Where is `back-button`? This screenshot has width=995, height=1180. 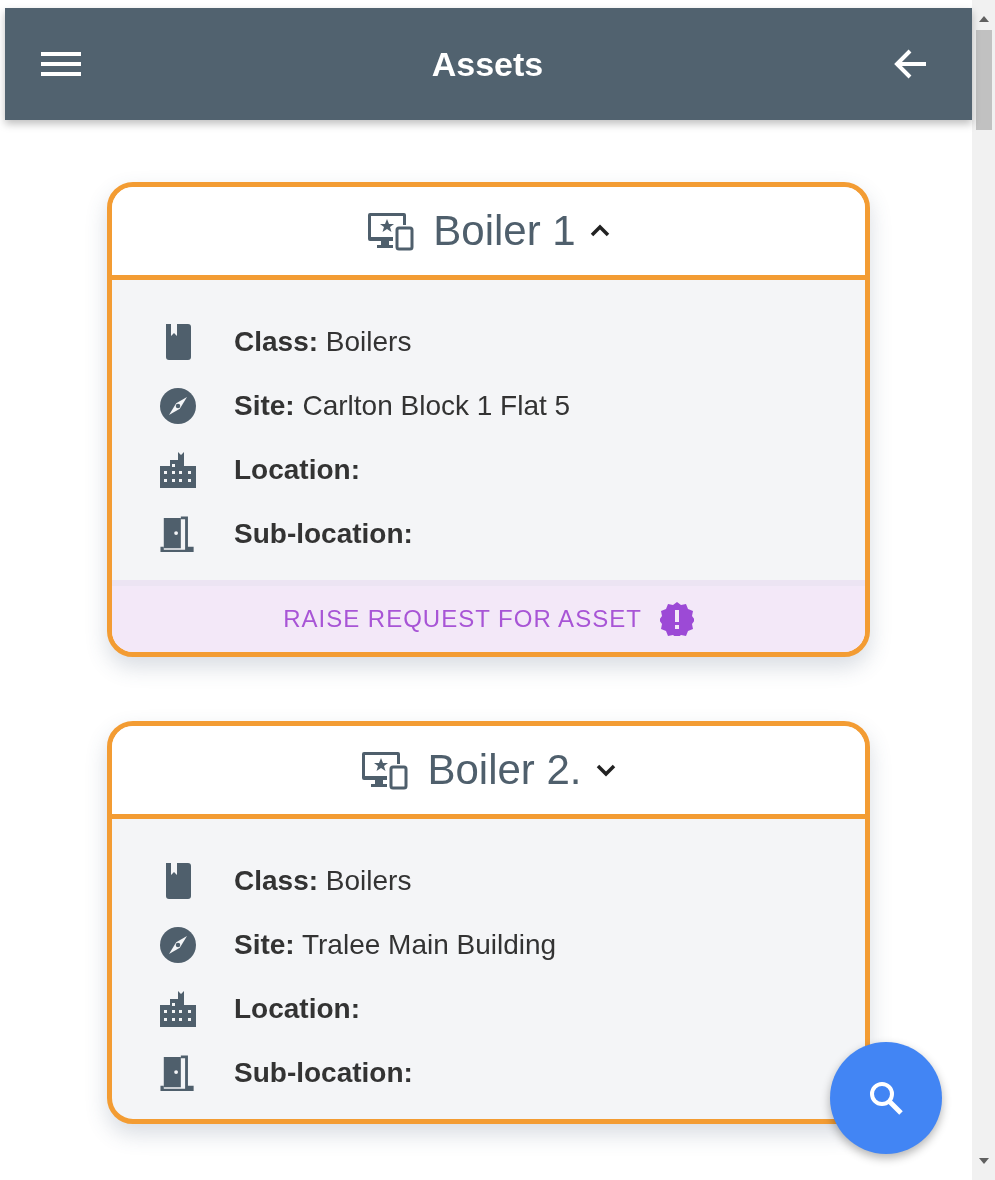 back-button is located at coordinates (911, 64).